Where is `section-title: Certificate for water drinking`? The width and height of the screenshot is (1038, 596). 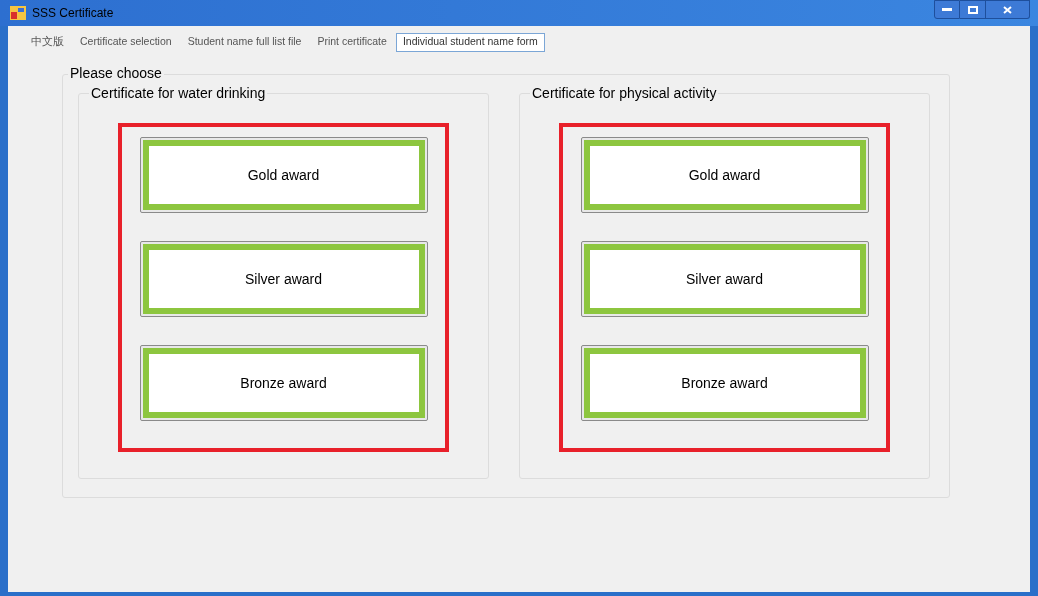
section-title: Certificate for water drinking is located at coordinates (178, 93).